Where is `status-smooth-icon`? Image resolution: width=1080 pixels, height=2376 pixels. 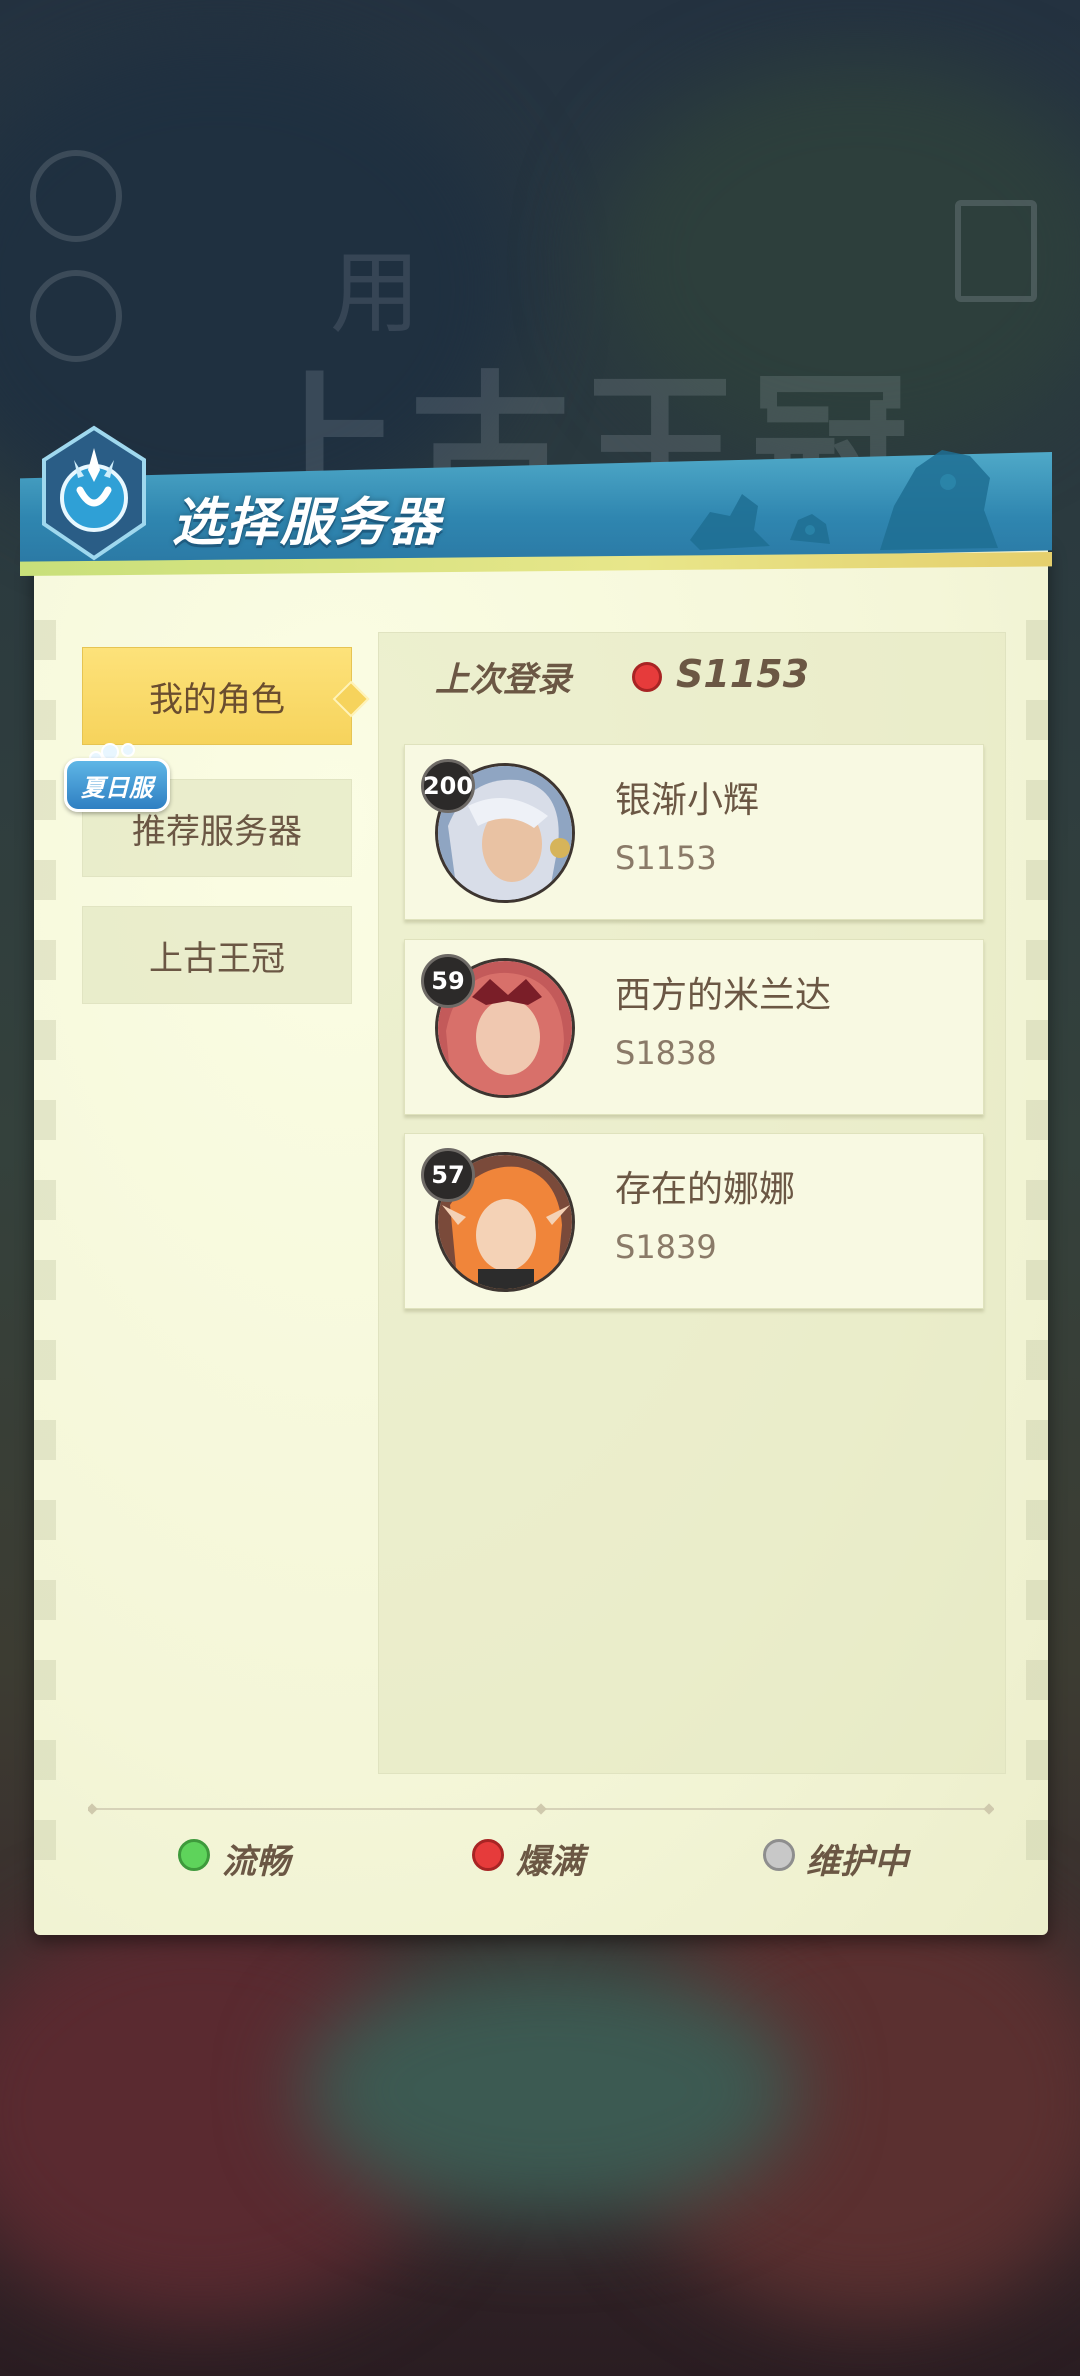
status-smooth-icon is located at coordinates (194, 1855).